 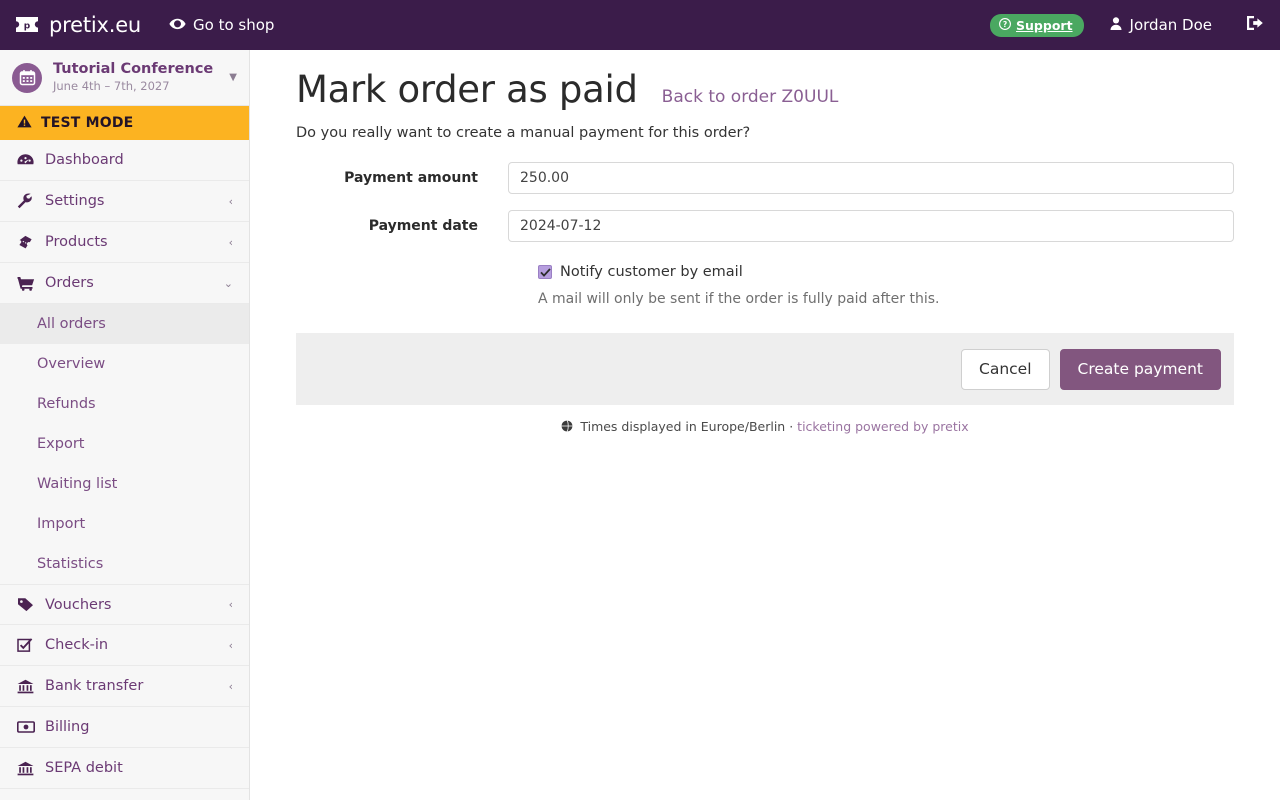 I want to click on sidebar-item-orders: Orders ⌄, so click(x=124, y=283).